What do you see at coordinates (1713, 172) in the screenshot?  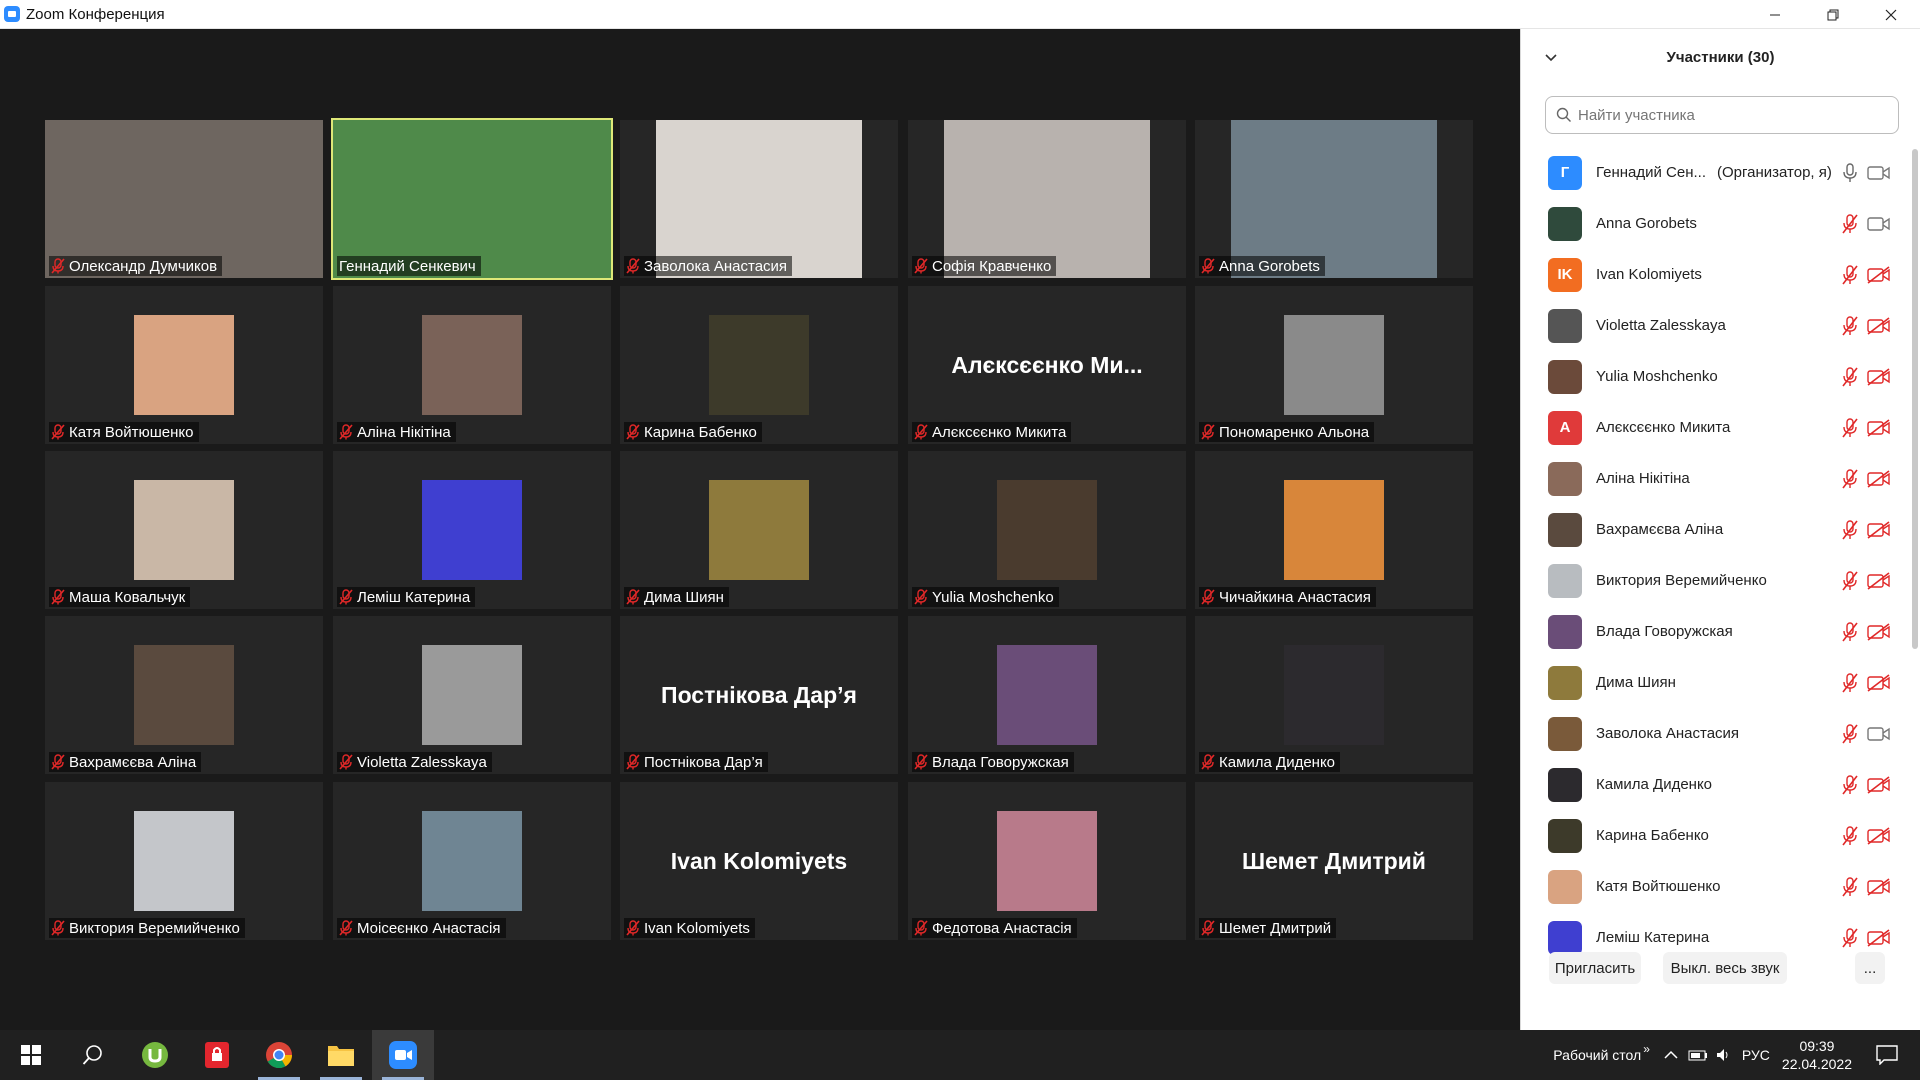 I see `participant-row: Г Геннадий Сен... (Организатор, я)` at bounding box center [1713, 172].